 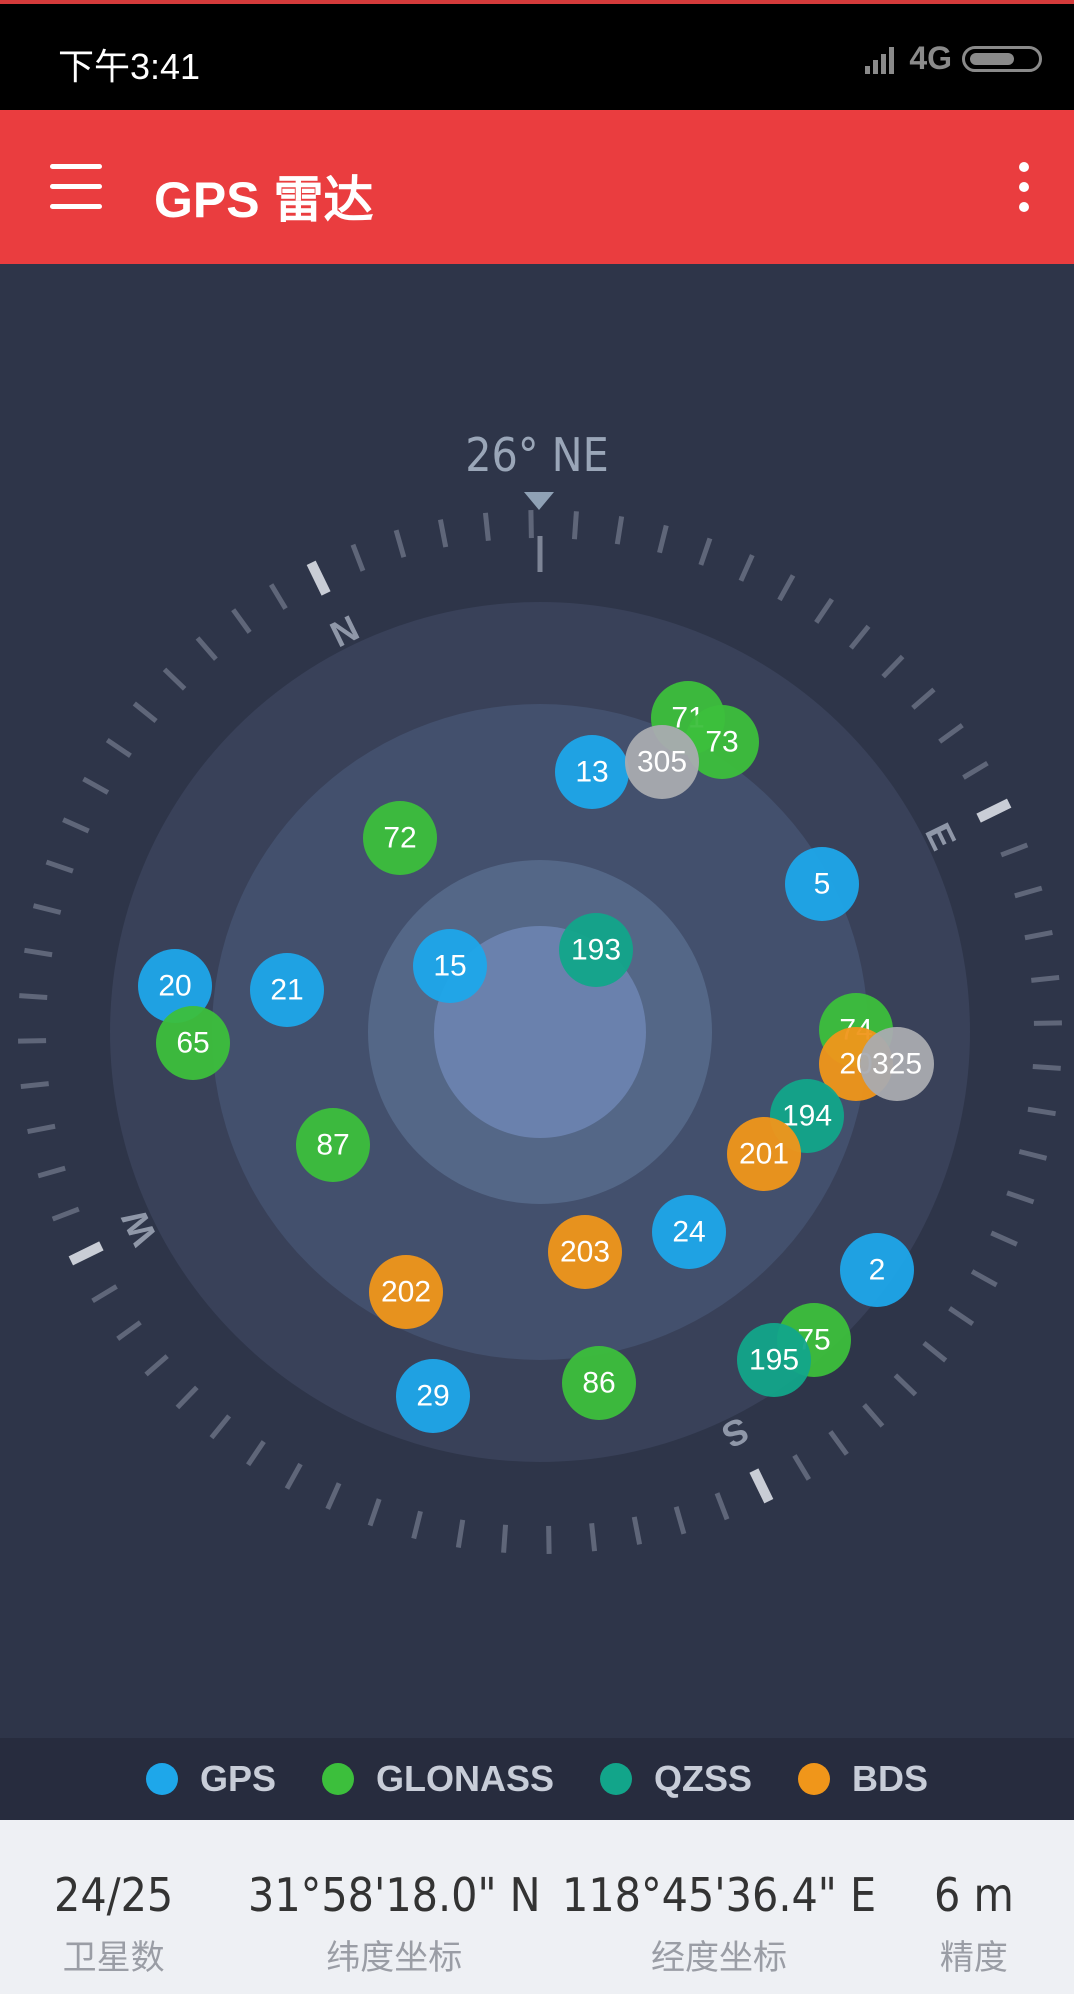 I want to click on latitude: 31°58'18.0" N 纬度坐标, so click(x=394, y=1923).